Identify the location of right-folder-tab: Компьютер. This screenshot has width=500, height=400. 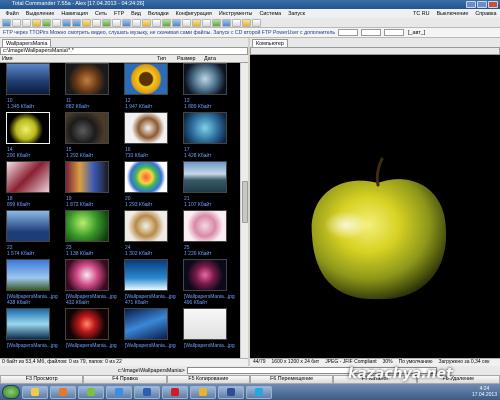
(270, 42).